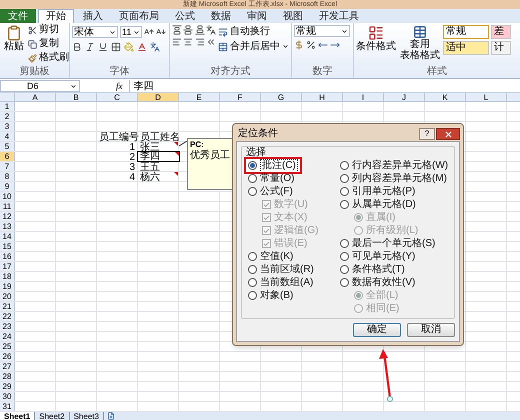 Image resolution: width=520 pixels, height=420 pixels. Describe the element at coordinates (253, 46) in the screenshot. I see `merge-center-button: 合并后居中` at that location.